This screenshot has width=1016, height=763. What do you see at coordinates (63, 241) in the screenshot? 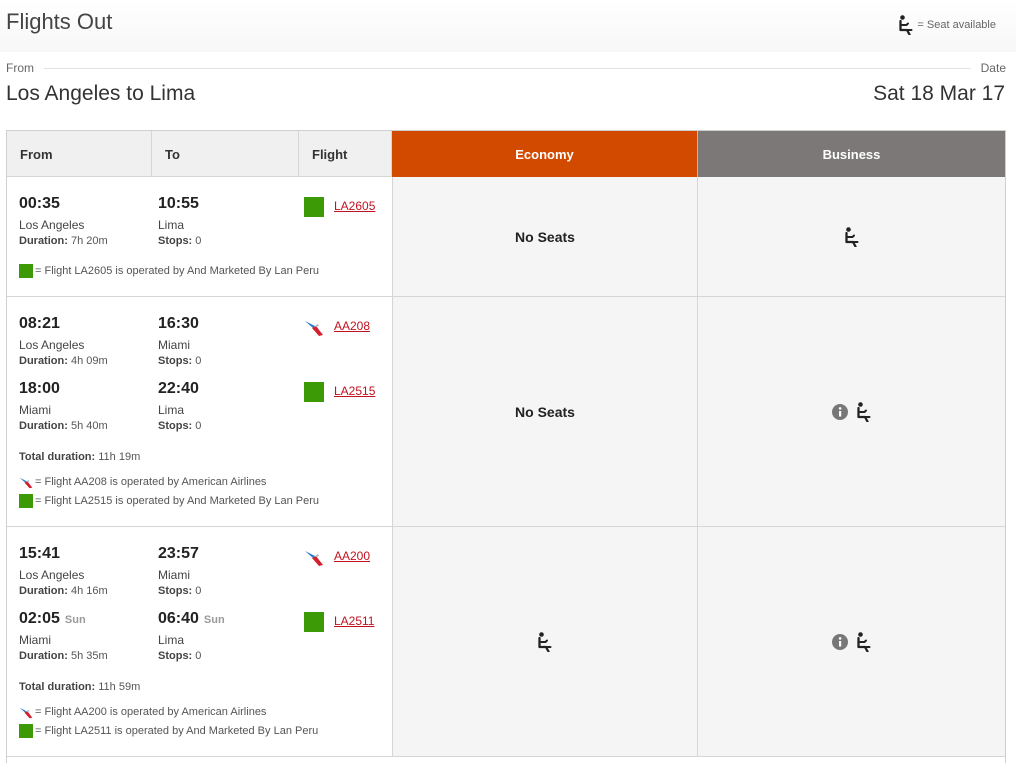
I see `duration: Duration: 7h 20m` at bounding box center [63, 241].